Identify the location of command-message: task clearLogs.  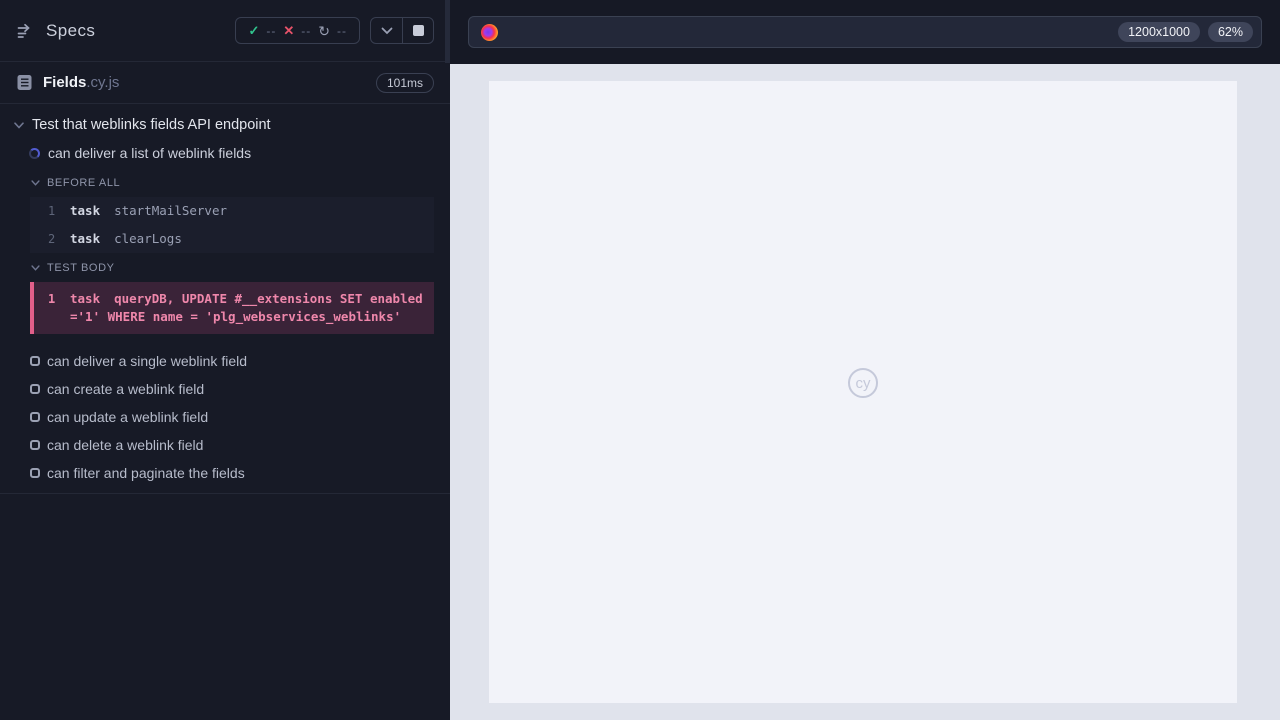
(126, 239).